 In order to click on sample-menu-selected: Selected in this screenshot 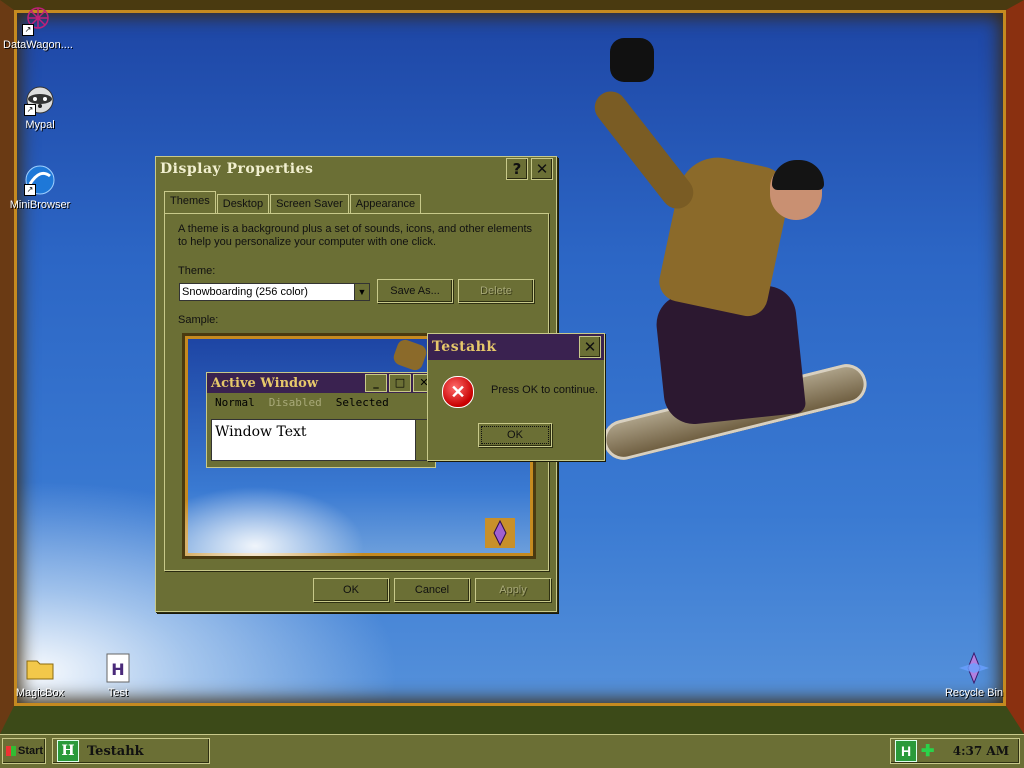, I will do `click(362, 402)`.